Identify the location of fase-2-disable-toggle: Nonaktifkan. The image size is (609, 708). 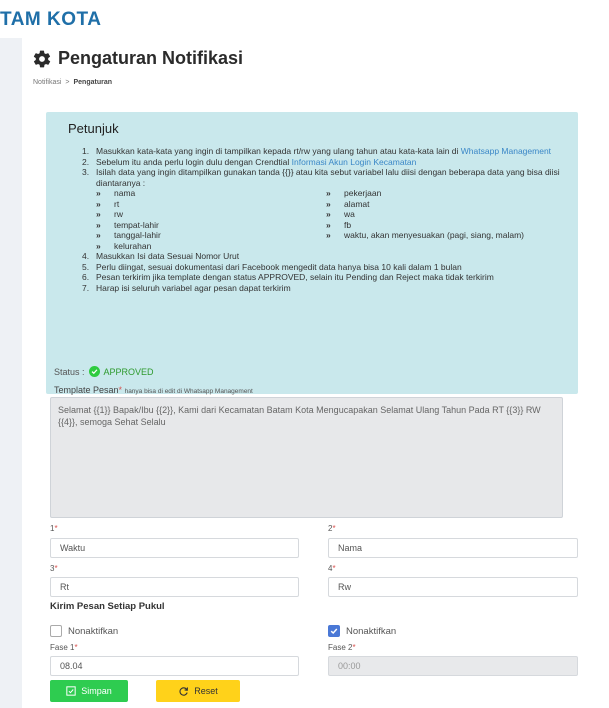
(362, 631).